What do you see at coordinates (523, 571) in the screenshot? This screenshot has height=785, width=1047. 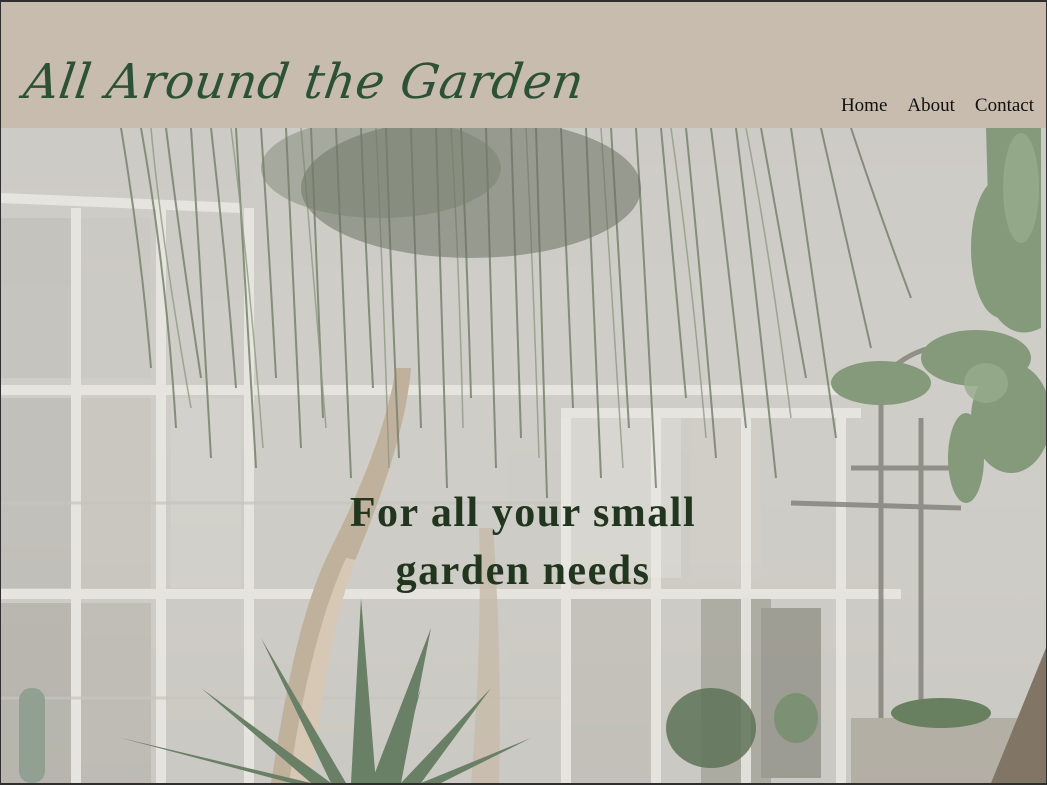 I see `hero-tagline-line-2: garden needs` at bounding box center [523, 571].